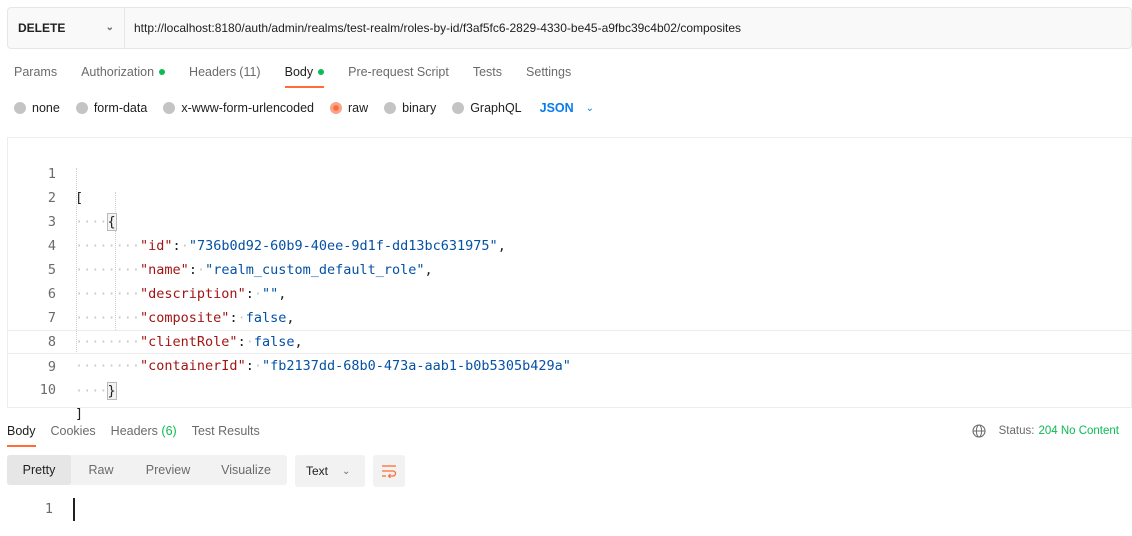 Image resolution: width=1132 pixels, height=536 pixels. What do you see at coordinates (330, 471) in the screenshot?
I see `response-format-dropdown: Text ⌄` at bounding box center [330, 471].